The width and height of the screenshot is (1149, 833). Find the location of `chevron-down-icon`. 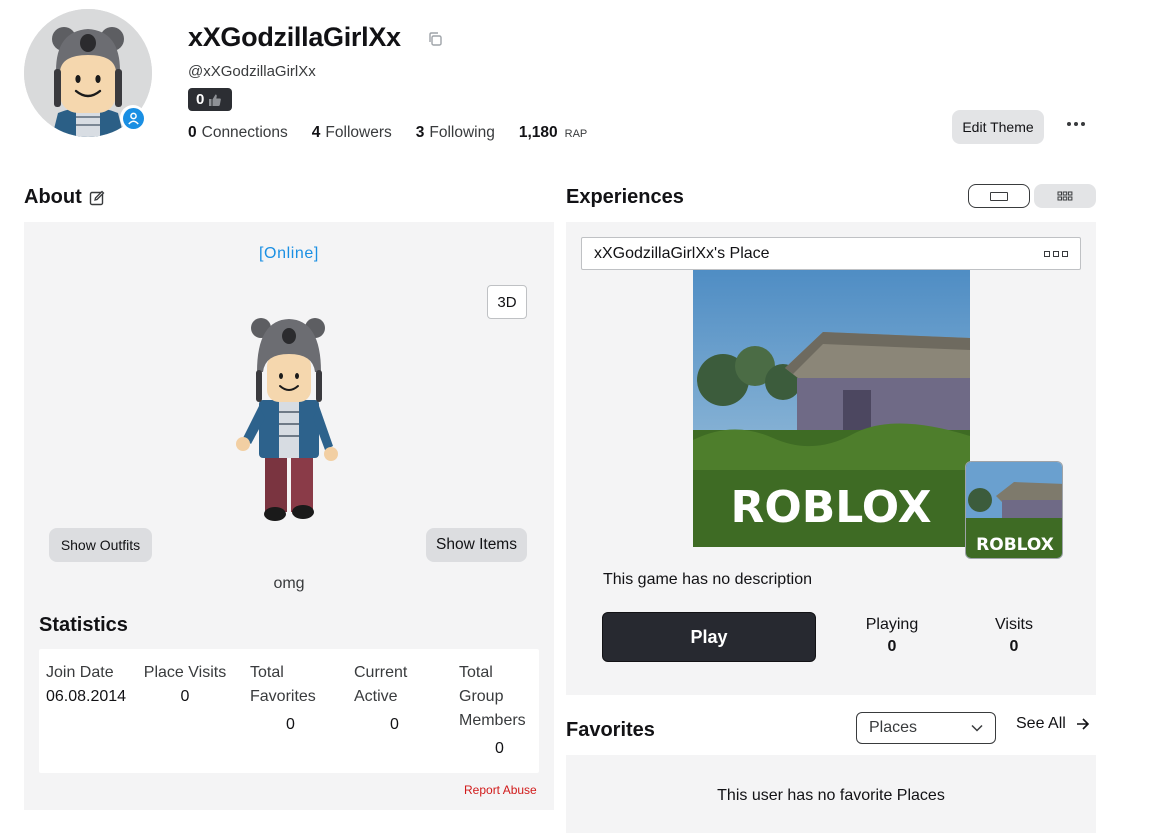

chevron-down-icon is located at coordinates (977, 728).